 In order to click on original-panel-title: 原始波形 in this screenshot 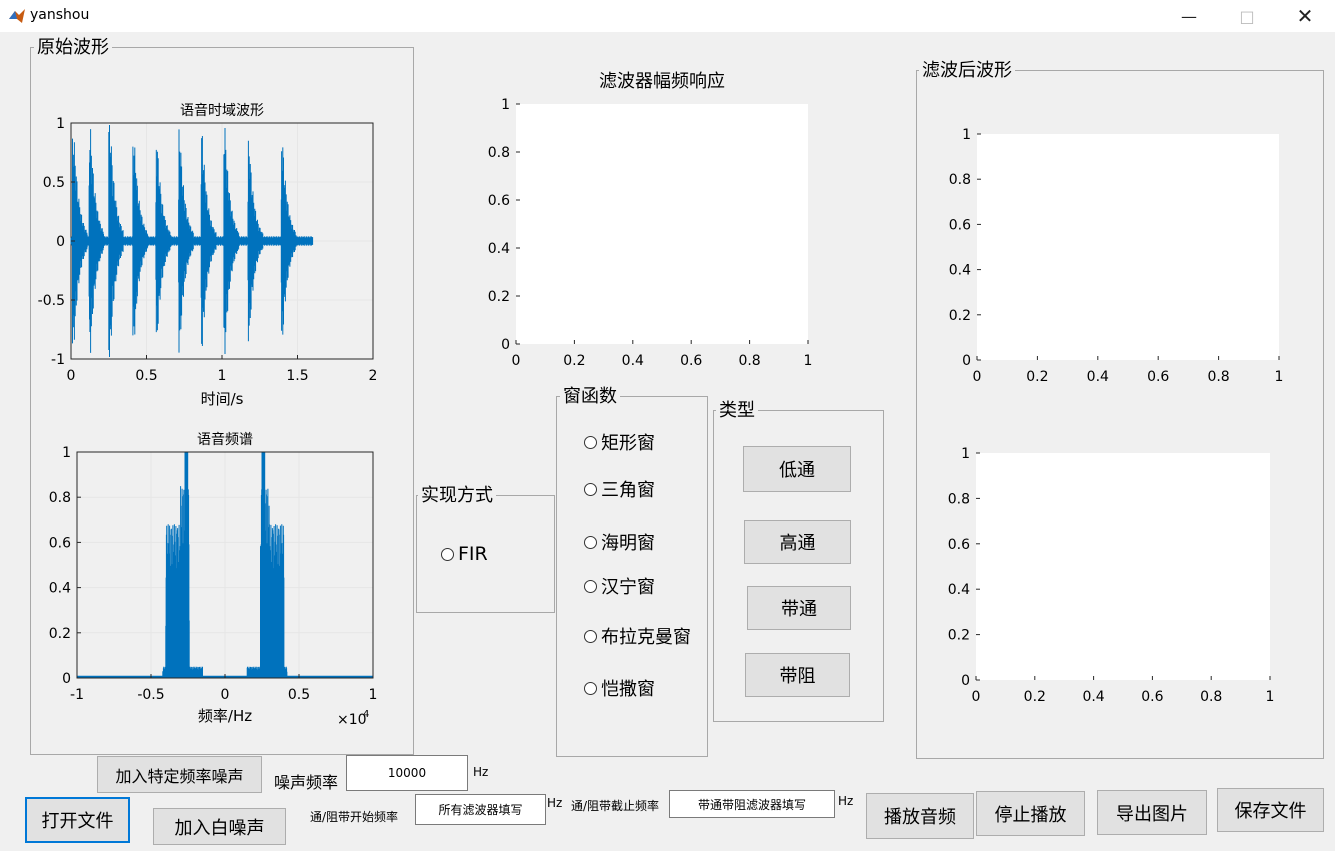, I will do `click(73, 48)`.